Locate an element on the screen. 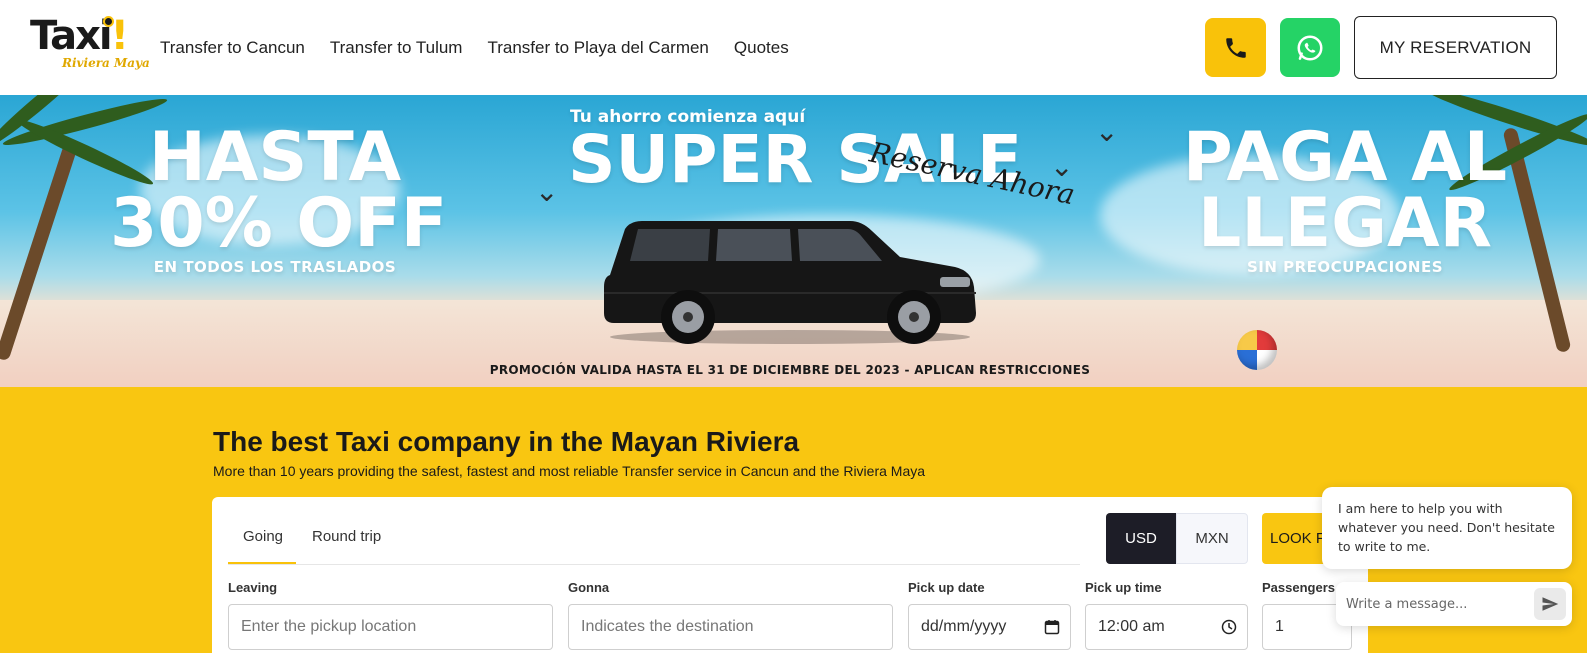 The width and height of the screenshot is (1587, 667). pickup-date-label: Pick up date is located at coordinates (946, 587).